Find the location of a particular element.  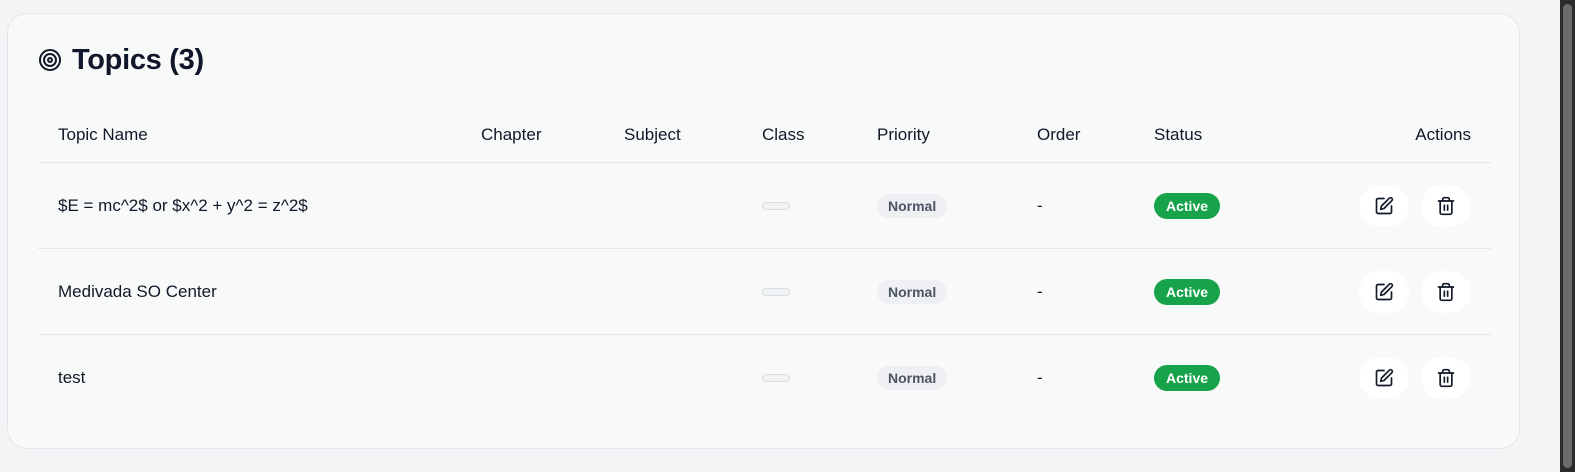

page-scrollbar is located at coordinates (1567, 236).